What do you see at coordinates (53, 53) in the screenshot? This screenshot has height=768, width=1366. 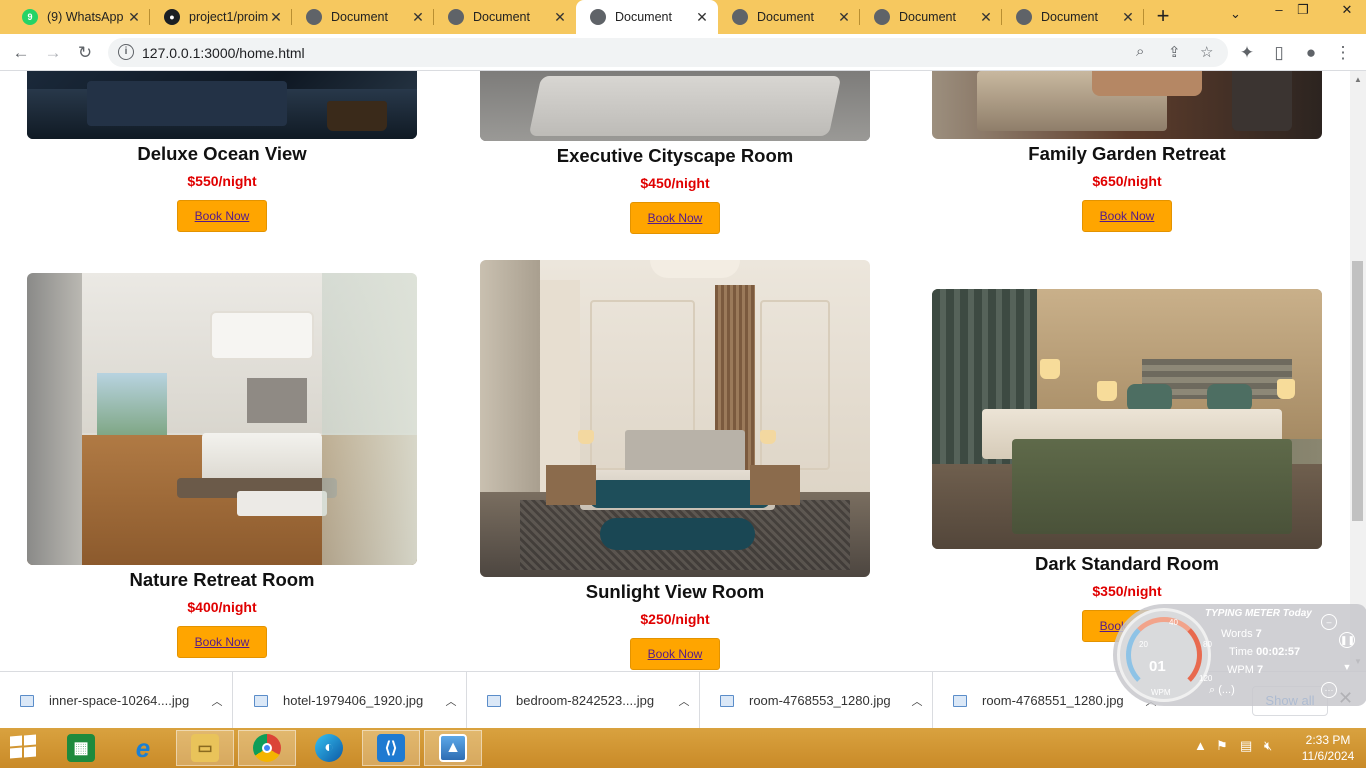 I see `forward-icon: →` at bounding box center [53, 53].